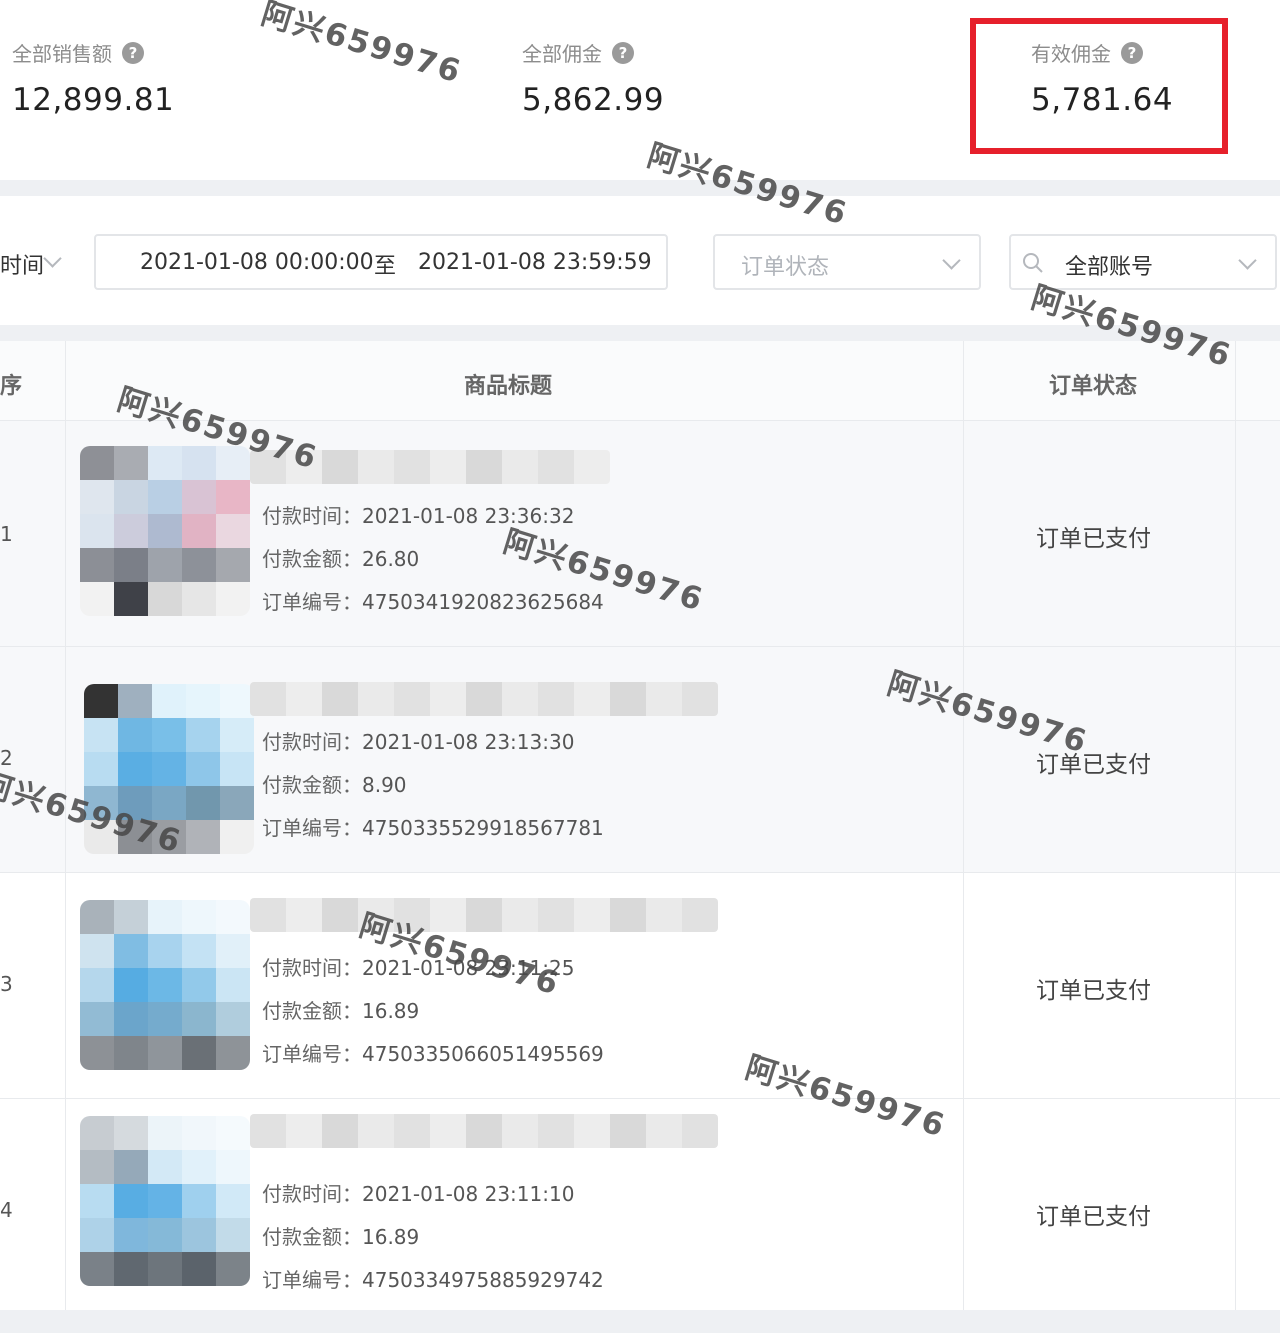  What do you see at coordinates (1102, 100) in the screenshot?
I see `stat-value-effective-commission: 5,781.64` at bounding box center [1102, 100].